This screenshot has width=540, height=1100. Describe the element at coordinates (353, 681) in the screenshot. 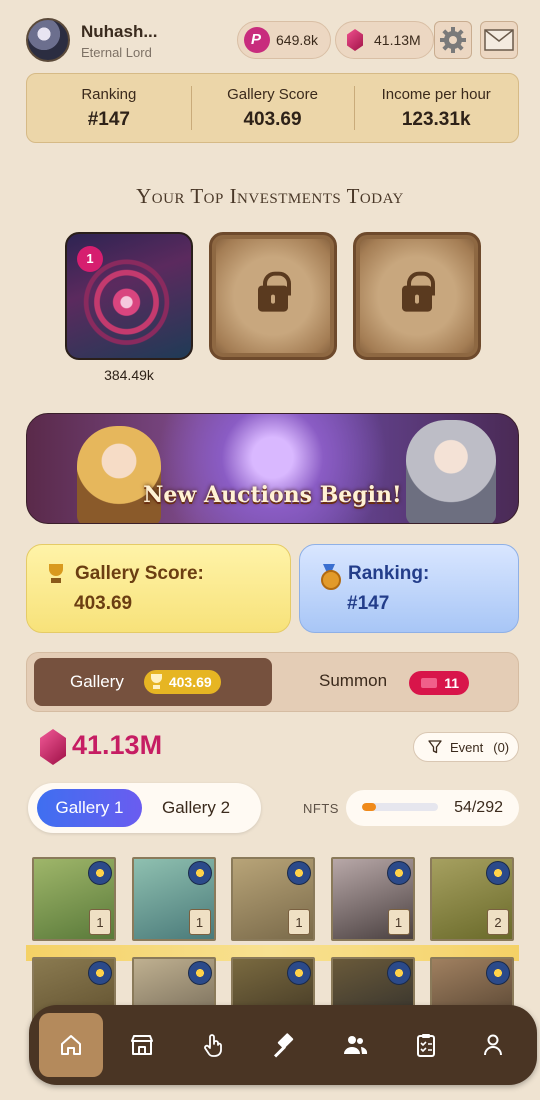

I see `tab-summon: Summon` at that location.